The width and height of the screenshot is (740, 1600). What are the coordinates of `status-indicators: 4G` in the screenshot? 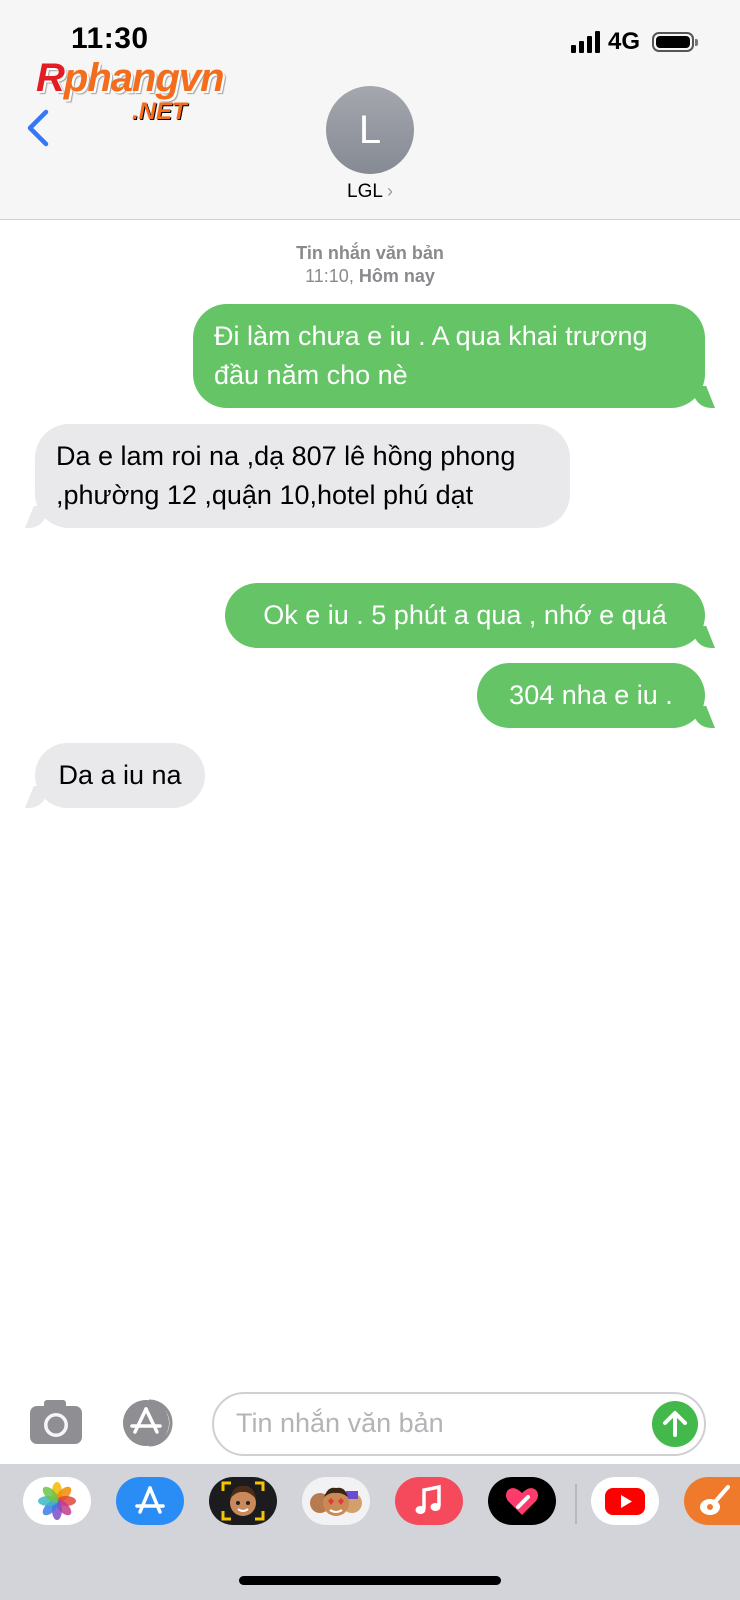 It's located at (634, 42).